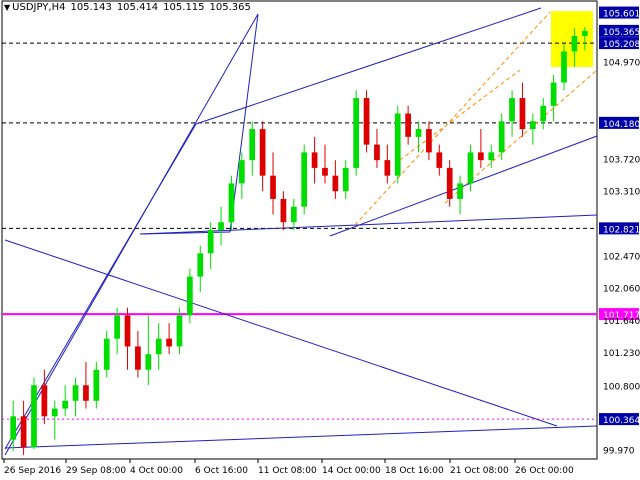  What do you see at coordinates (621, 125) in the screenshot?
I see `y-tick-label: 104.180` at bounding box center [621, 125].